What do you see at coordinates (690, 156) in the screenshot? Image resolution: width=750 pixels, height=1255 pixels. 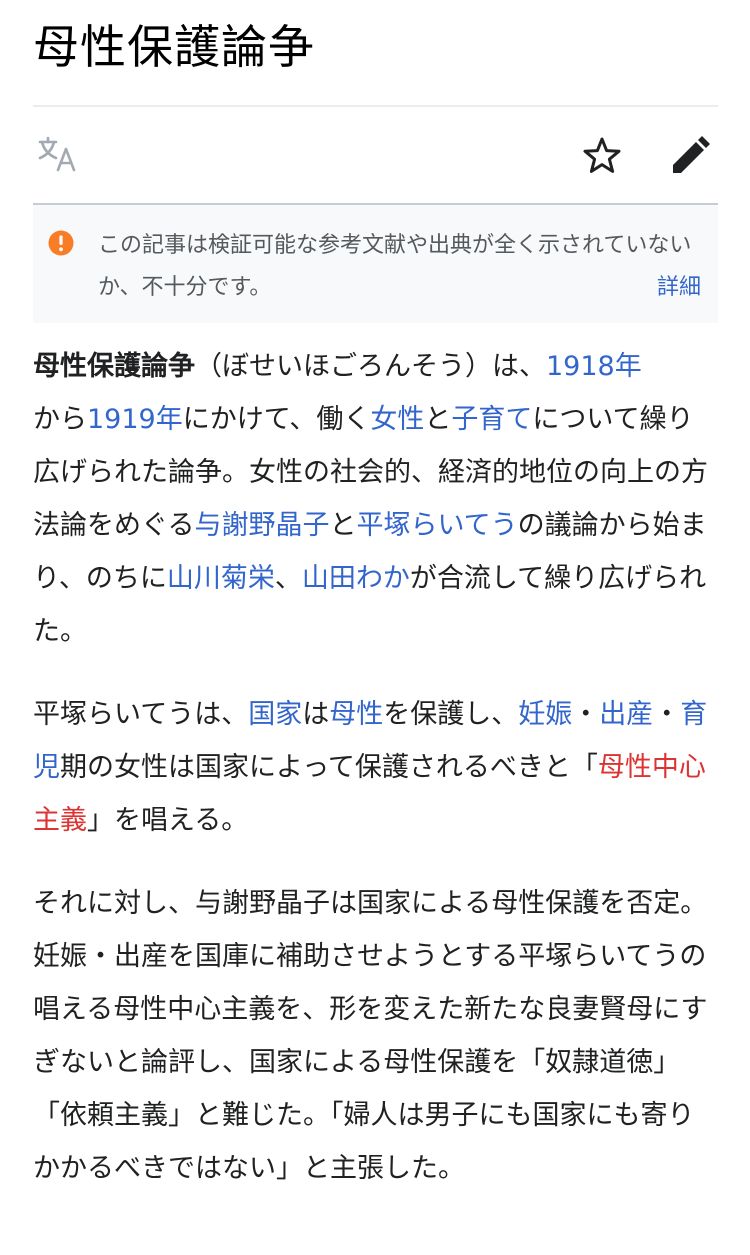 I see `pencil-icon` at bounding box center [690, 156].